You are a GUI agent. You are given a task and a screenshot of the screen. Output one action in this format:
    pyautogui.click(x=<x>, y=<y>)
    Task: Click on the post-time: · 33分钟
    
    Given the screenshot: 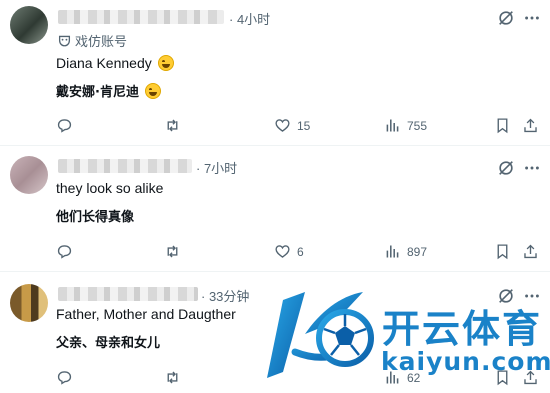 What is the action you would take?
    pyautogui.click(x=225, y=295)
    